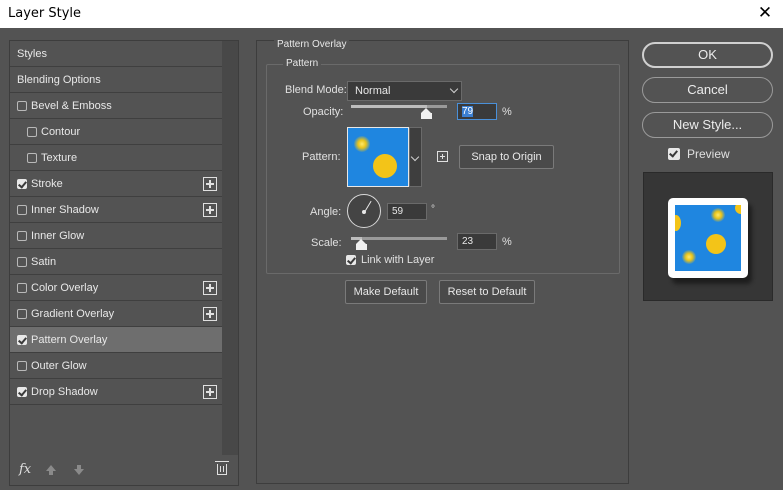 This screenshot has width=783, height=490. Describe the element at coordinates (427, 113) in the screenshot. I see `opacity-slider-thumb` at that location.